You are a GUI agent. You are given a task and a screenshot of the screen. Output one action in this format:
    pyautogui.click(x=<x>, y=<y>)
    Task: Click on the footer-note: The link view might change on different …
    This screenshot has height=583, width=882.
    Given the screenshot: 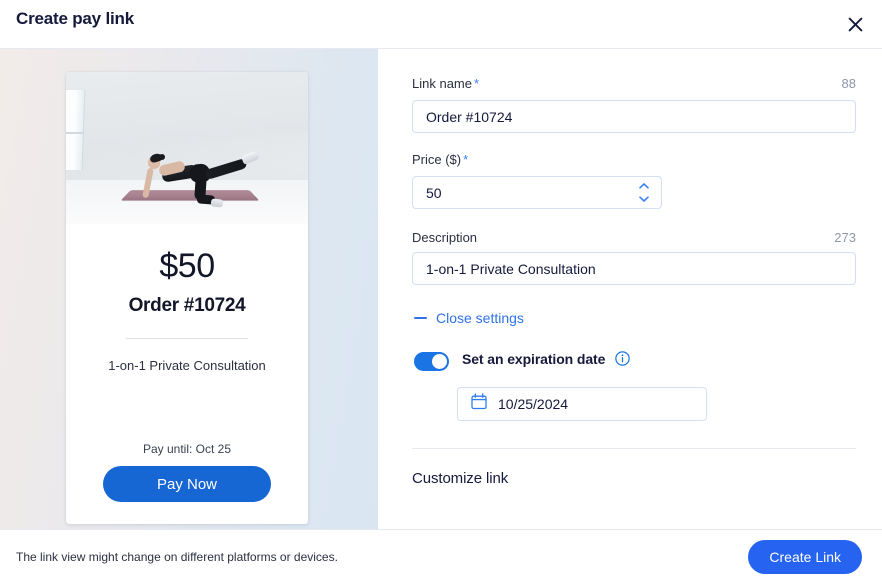 What is the action you would take?
    pyautogui.click(x=177, y=556)
    